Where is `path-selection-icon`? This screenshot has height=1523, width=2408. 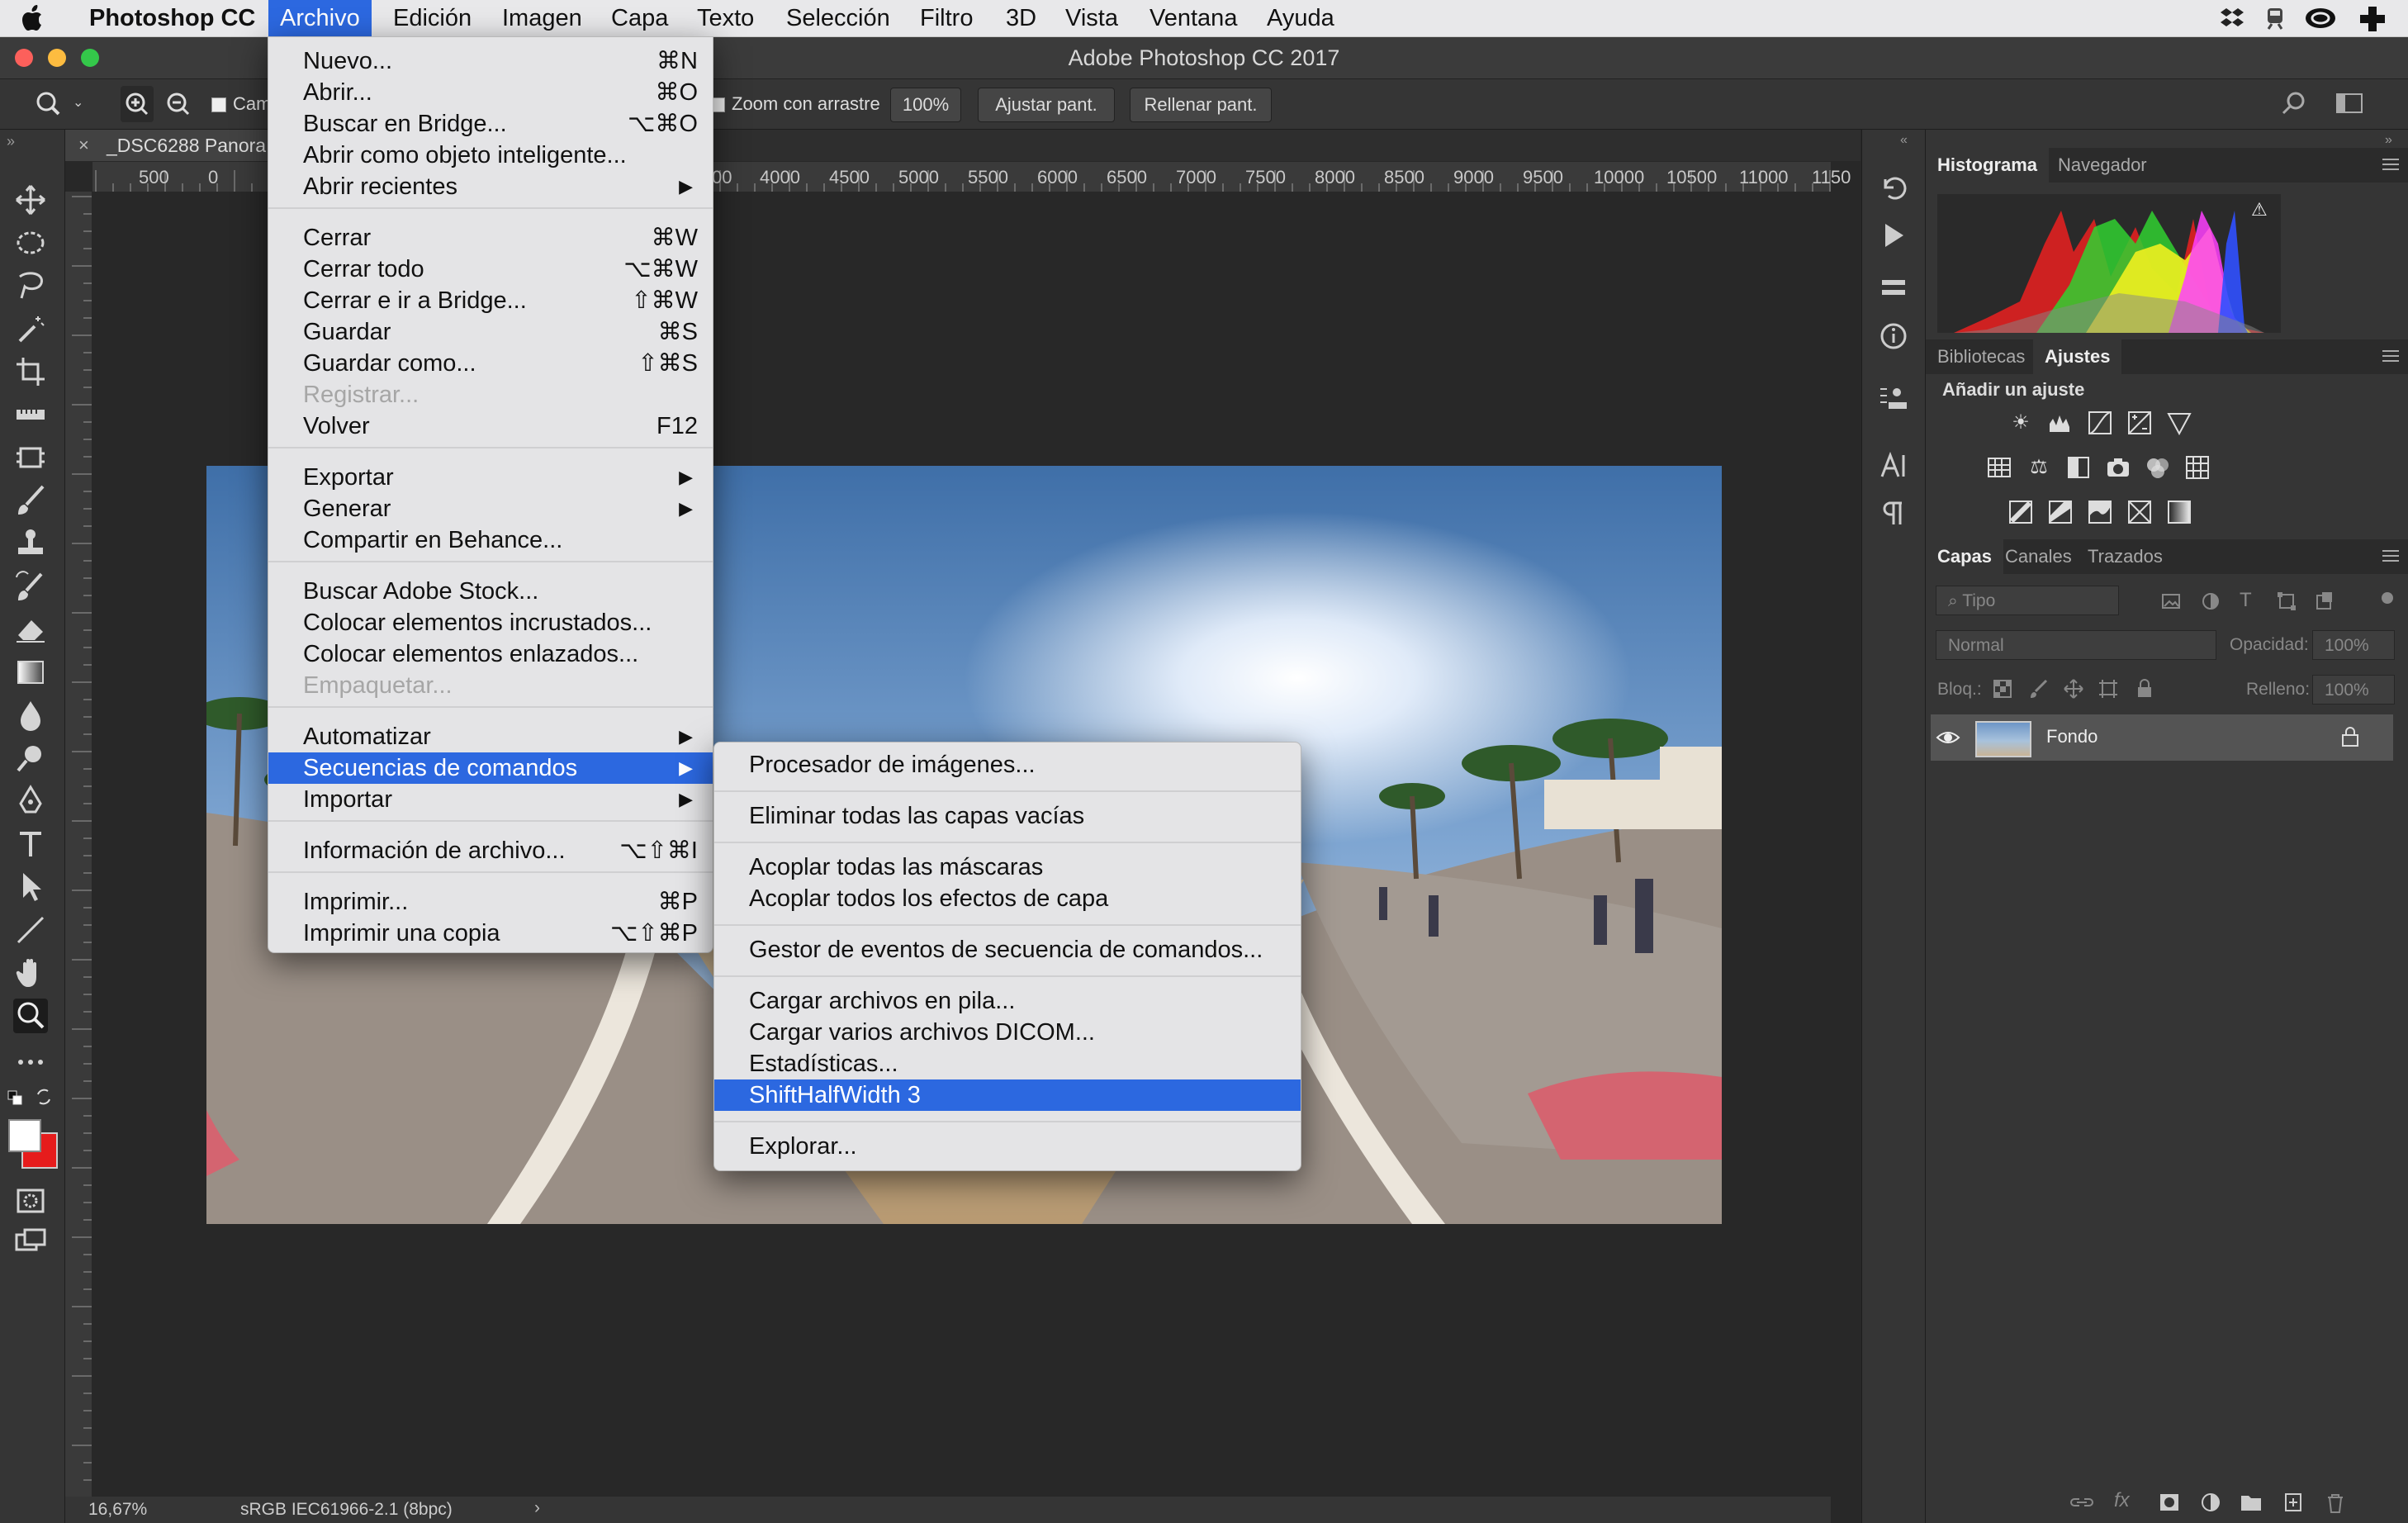 path-selection-icon is located at coordinates (31, 887).